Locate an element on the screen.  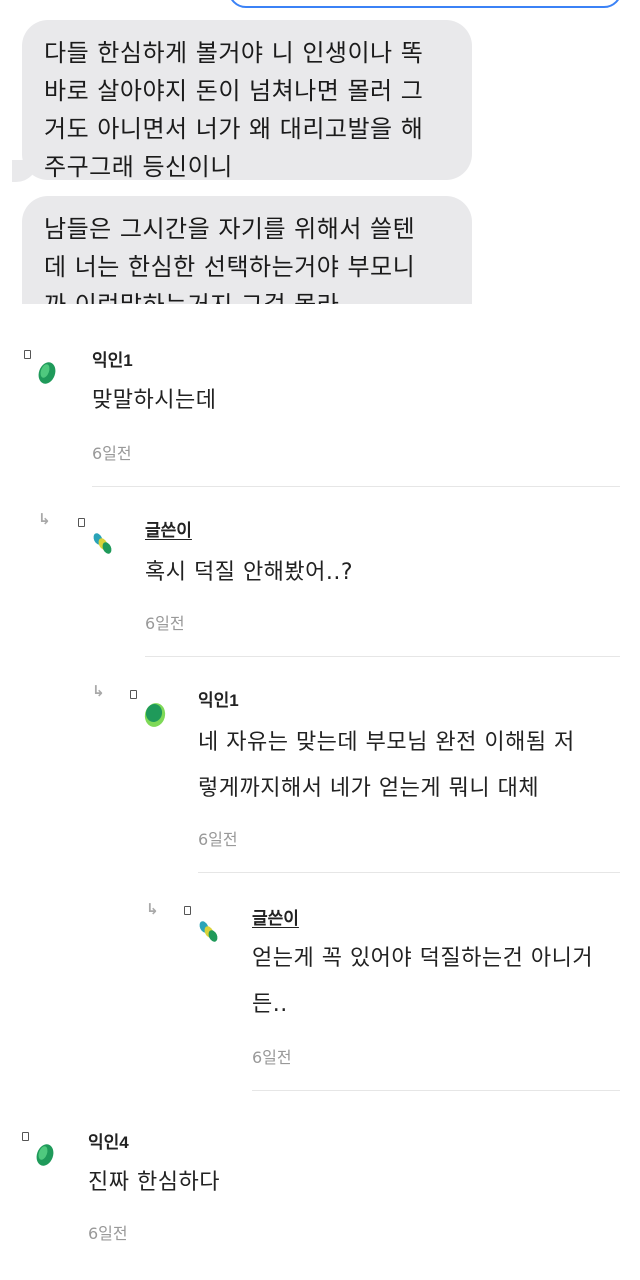
comment-body: 혹시 덕질 안해봤어..? is located at coordinates (249, 573).